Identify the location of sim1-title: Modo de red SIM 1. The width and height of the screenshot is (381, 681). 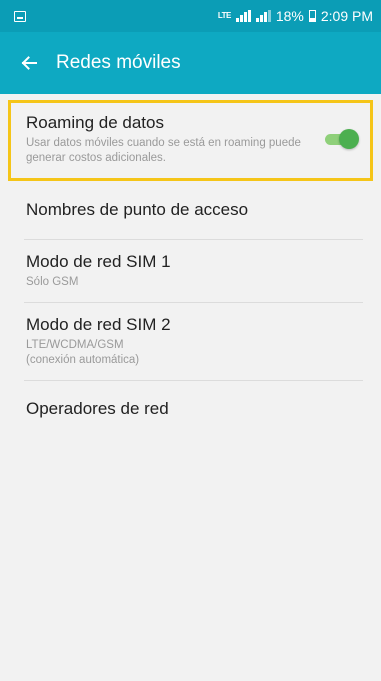
(98, 261).